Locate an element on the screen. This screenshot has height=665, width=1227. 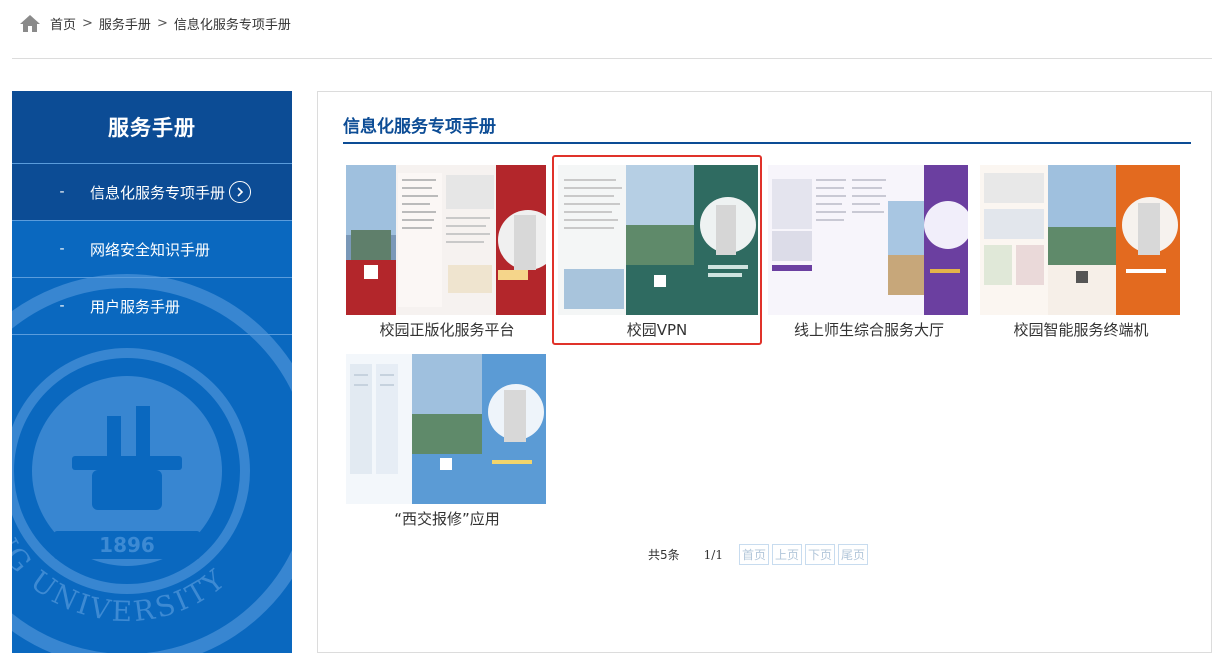
home-icon is located at coordinates (30, 23).